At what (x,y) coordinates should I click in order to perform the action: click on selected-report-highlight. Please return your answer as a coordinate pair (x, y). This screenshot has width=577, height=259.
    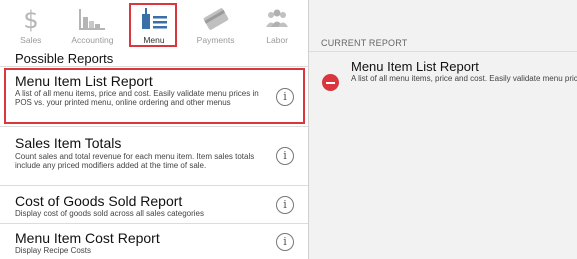
    Looking at the image, I should click on (154, 96).